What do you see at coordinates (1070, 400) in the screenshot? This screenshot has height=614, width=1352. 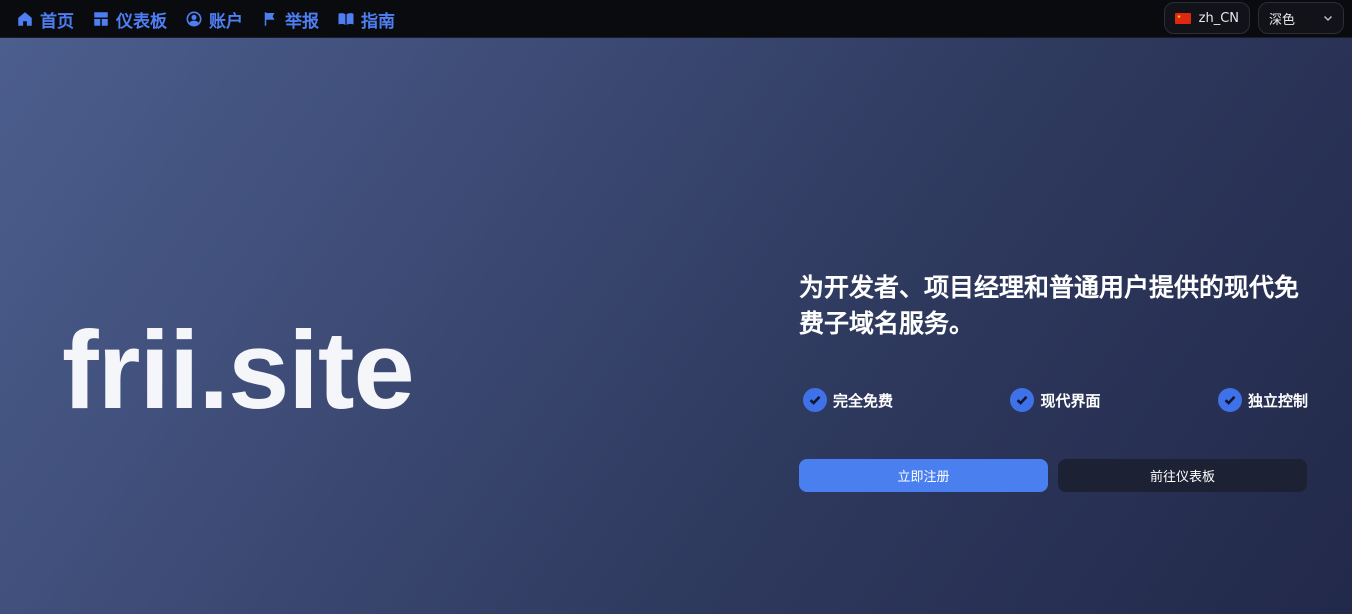 I see `feature-label: 现代界面` at bounding box center [1070, 400].